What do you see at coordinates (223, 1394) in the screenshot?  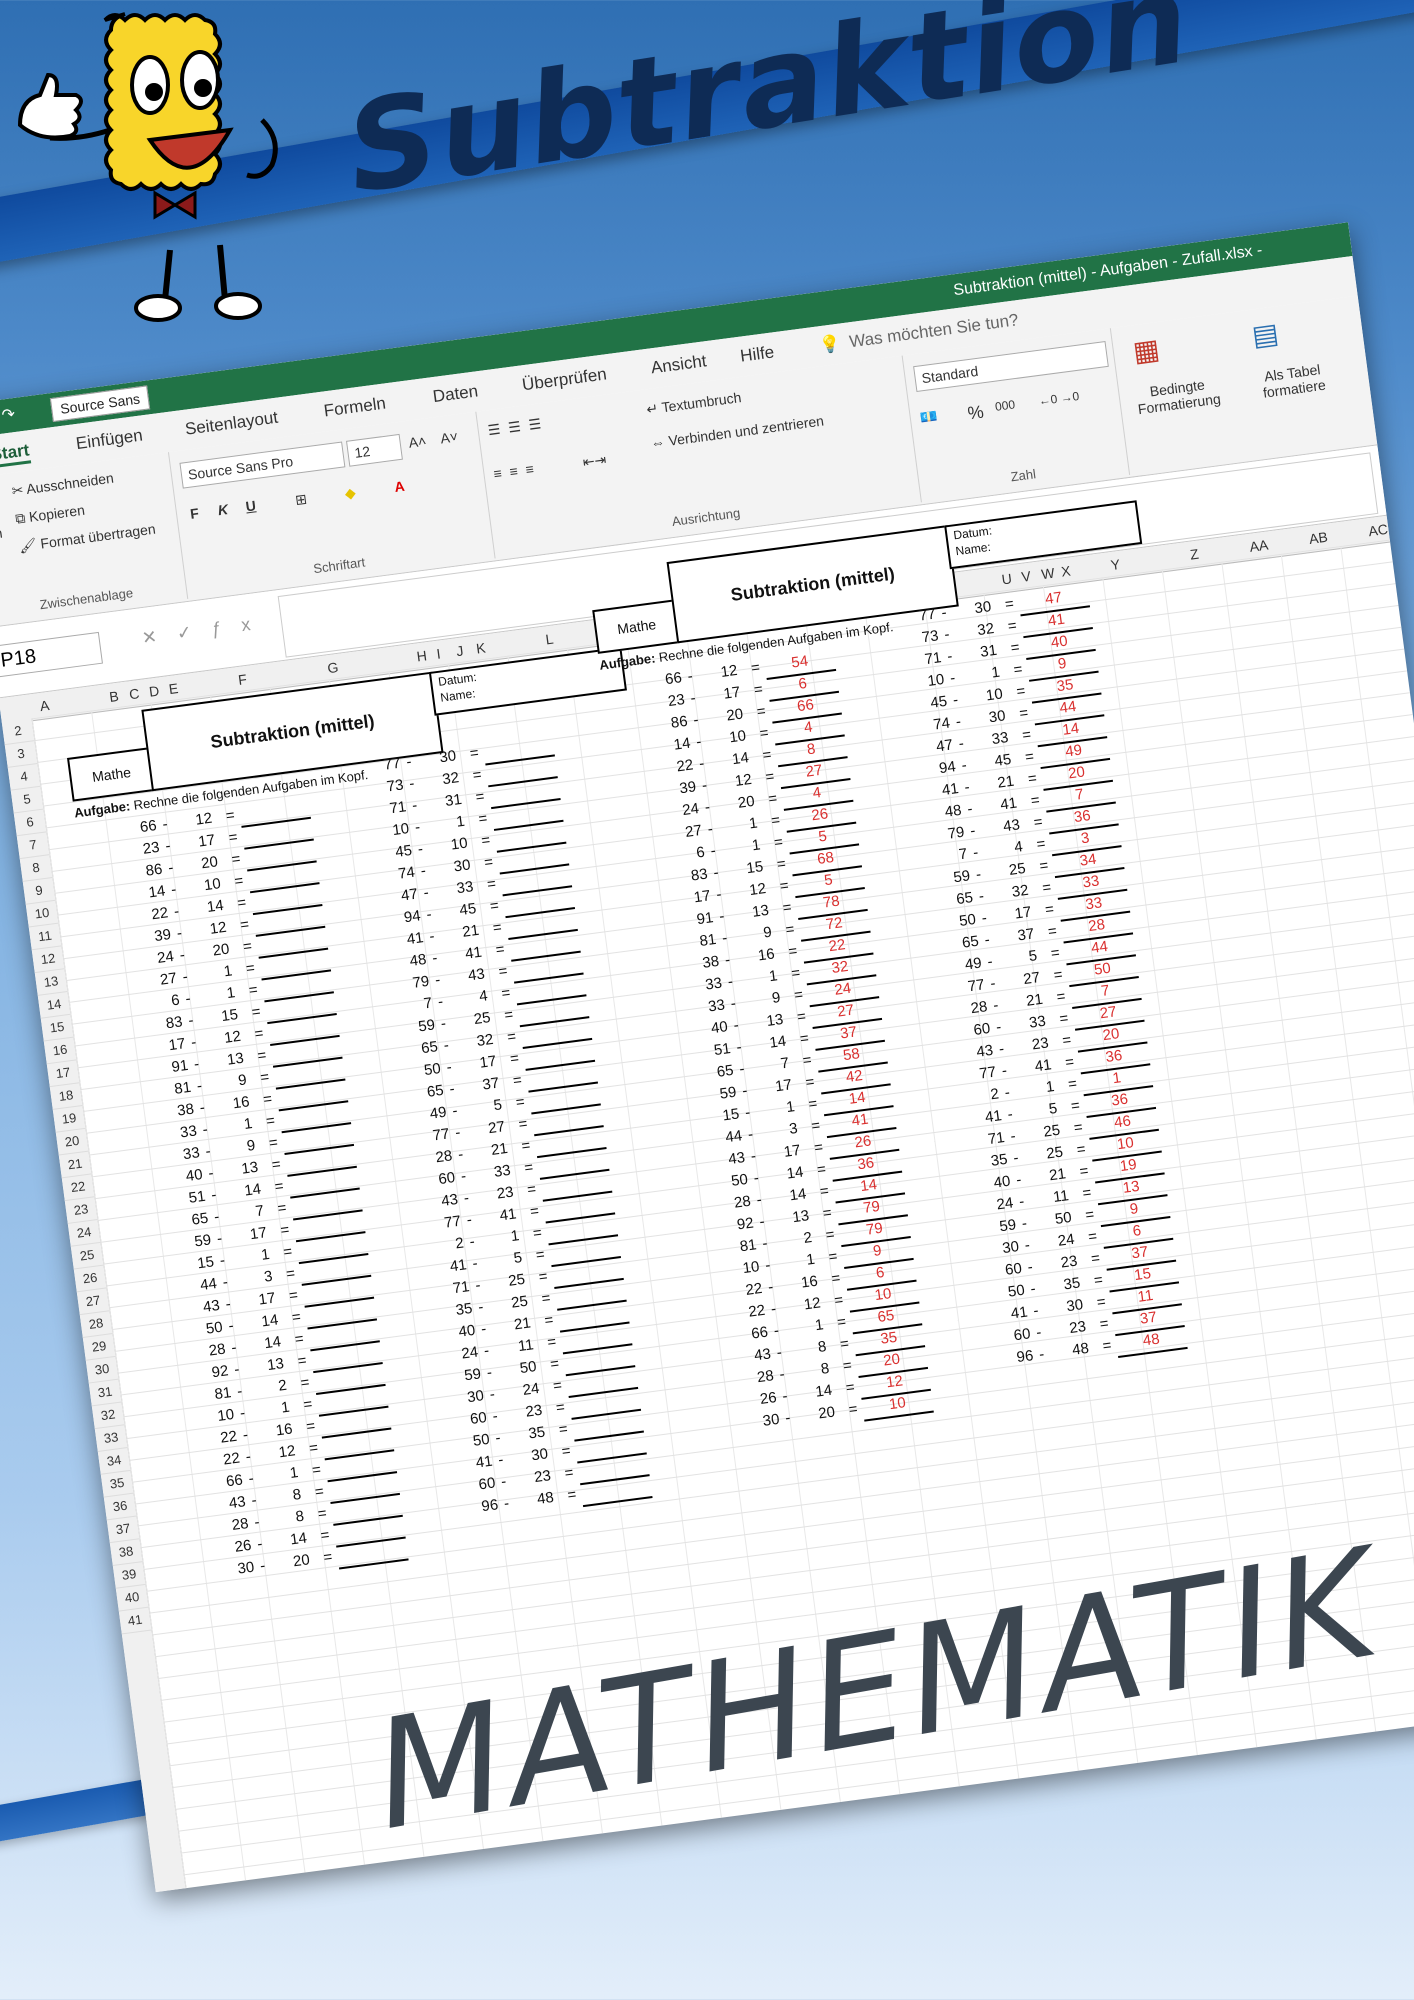 I see `minuend: 81` at bounding box center [223, 1394].